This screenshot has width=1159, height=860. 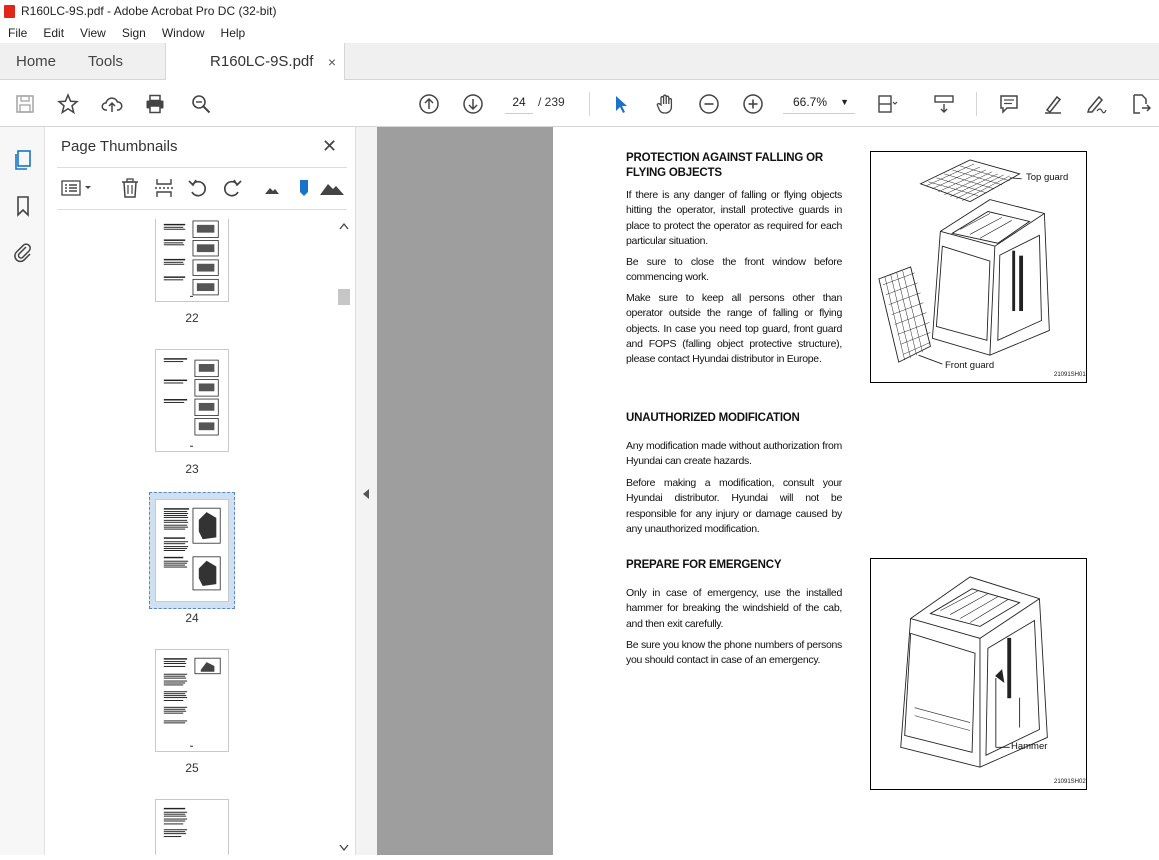 I want to click on section-heading: PREPARE FOR EMERGENCY, so click(x=704, y=565).